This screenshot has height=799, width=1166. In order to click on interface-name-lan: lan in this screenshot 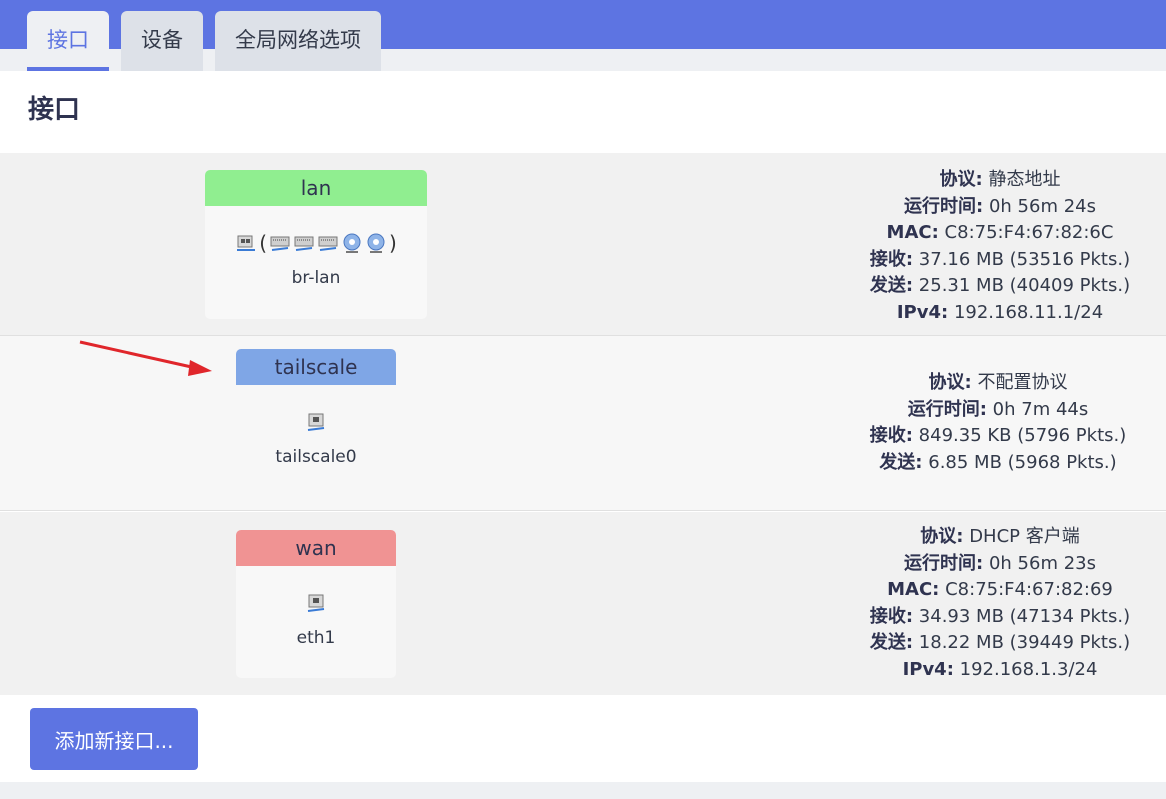, I will do `click(316, 188)`.